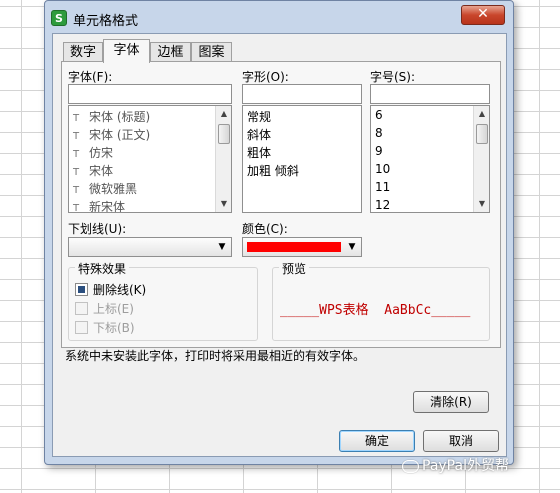 This screenshot has width=560, height=493. What do you see at coordinates (375, 310) in the screenshot?
I see `preview-sample: _____WPS表格 AaBbCc_____` at bounding box center [375, 310].